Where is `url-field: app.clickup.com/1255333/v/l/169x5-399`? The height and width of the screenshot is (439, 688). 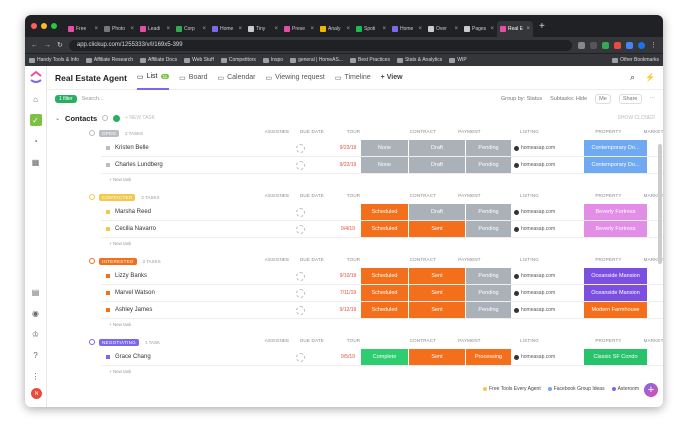 url-field: app.clickup.com/1255333/v/l/169x5-399 is located at coordinates (320, 45).